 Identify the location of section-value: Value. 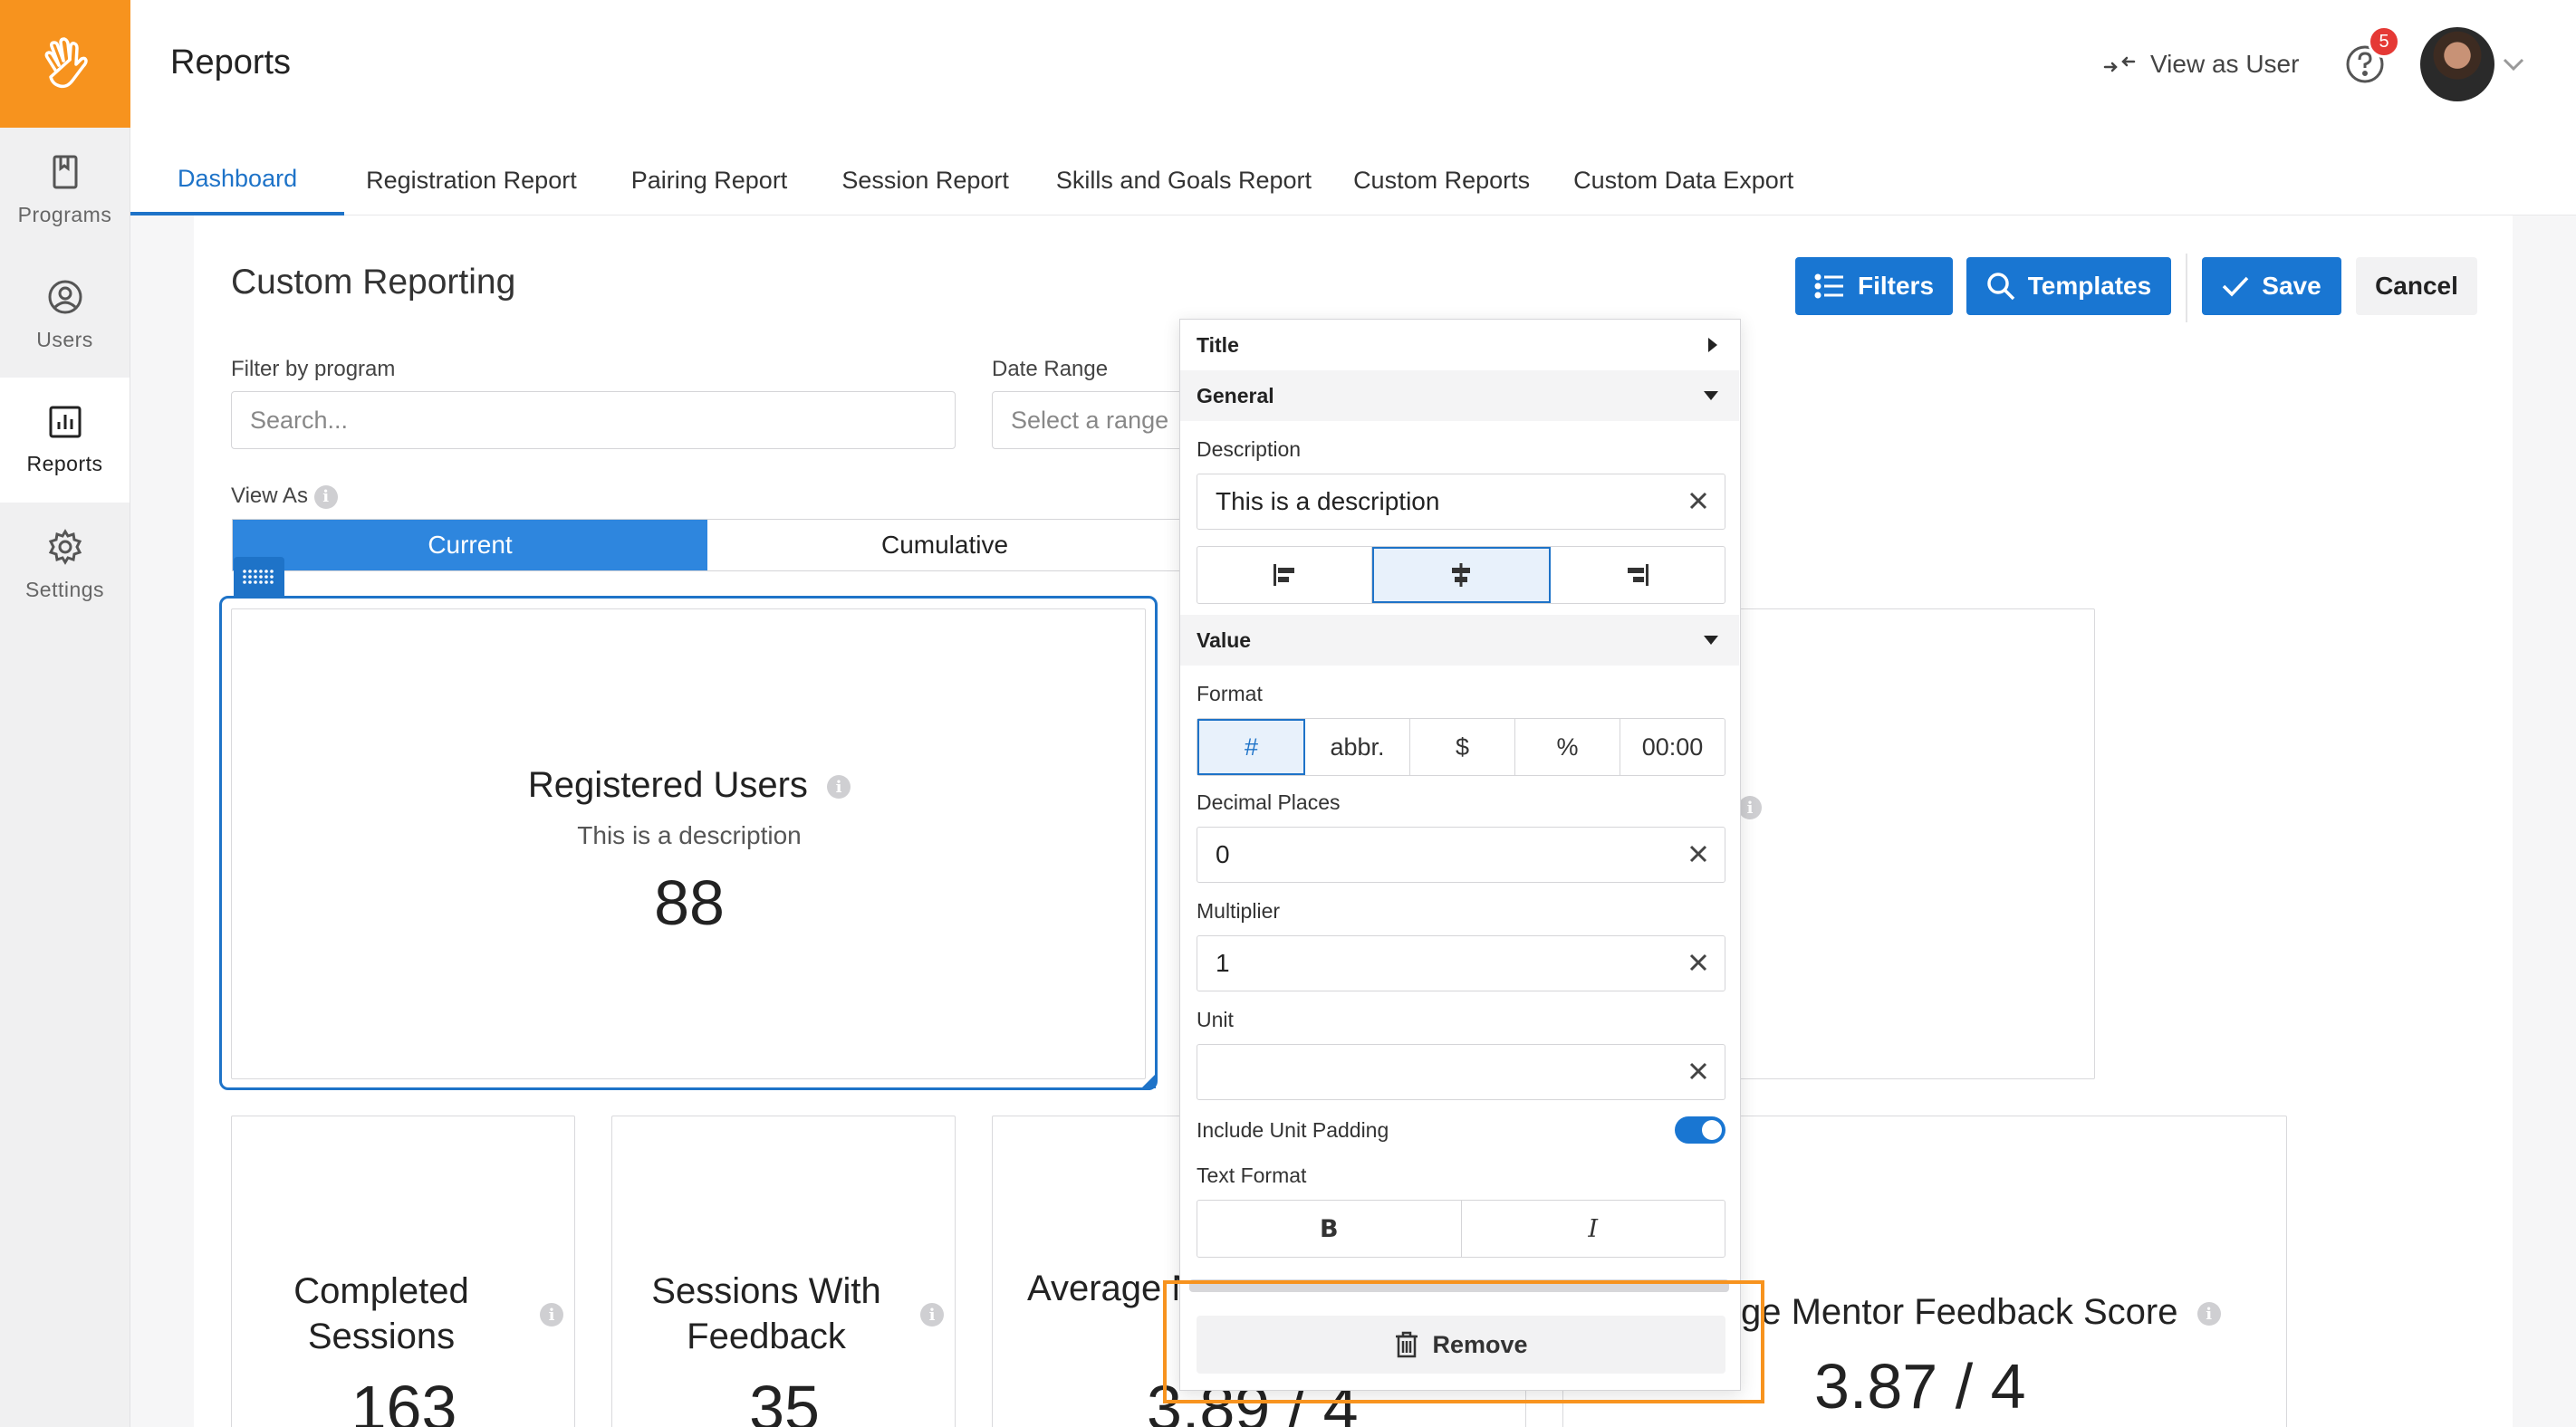
(1459, 640).